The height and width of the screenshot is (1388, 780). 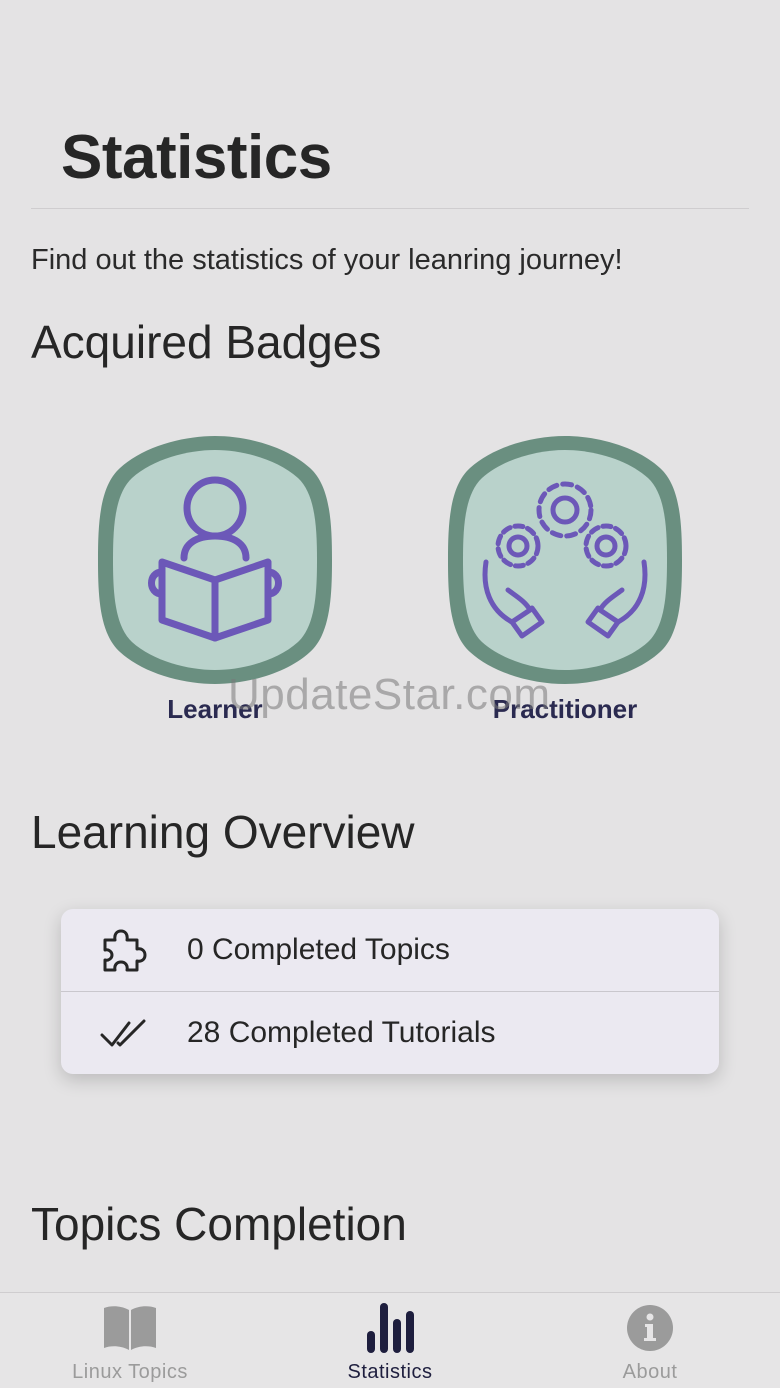 What do you see at coordinates (219, 1224) in the screenshot?
I see `topics-completion-heading: Topics Completion` at bounding box center [219, 1224].